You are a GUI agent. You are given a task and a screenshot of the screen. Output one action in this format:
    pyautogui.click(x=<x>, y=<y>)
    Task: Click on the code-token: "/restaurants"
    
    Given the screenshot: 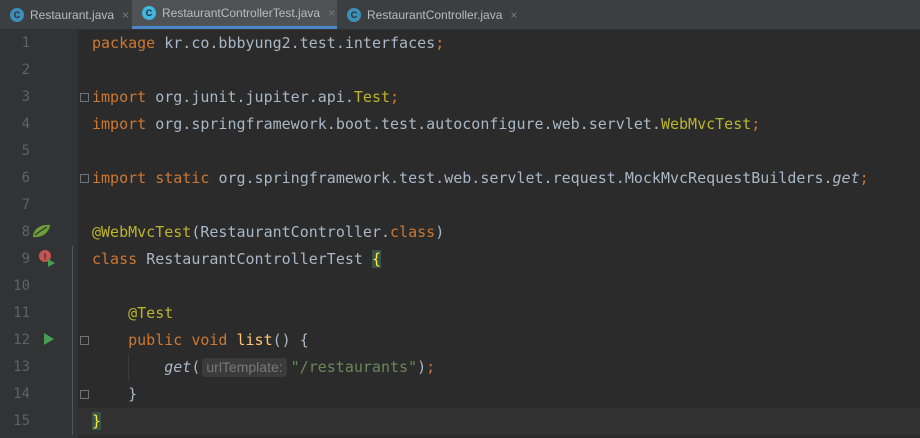 What is the action you would take?
    pyautogui.click(x=354, y=367)
    